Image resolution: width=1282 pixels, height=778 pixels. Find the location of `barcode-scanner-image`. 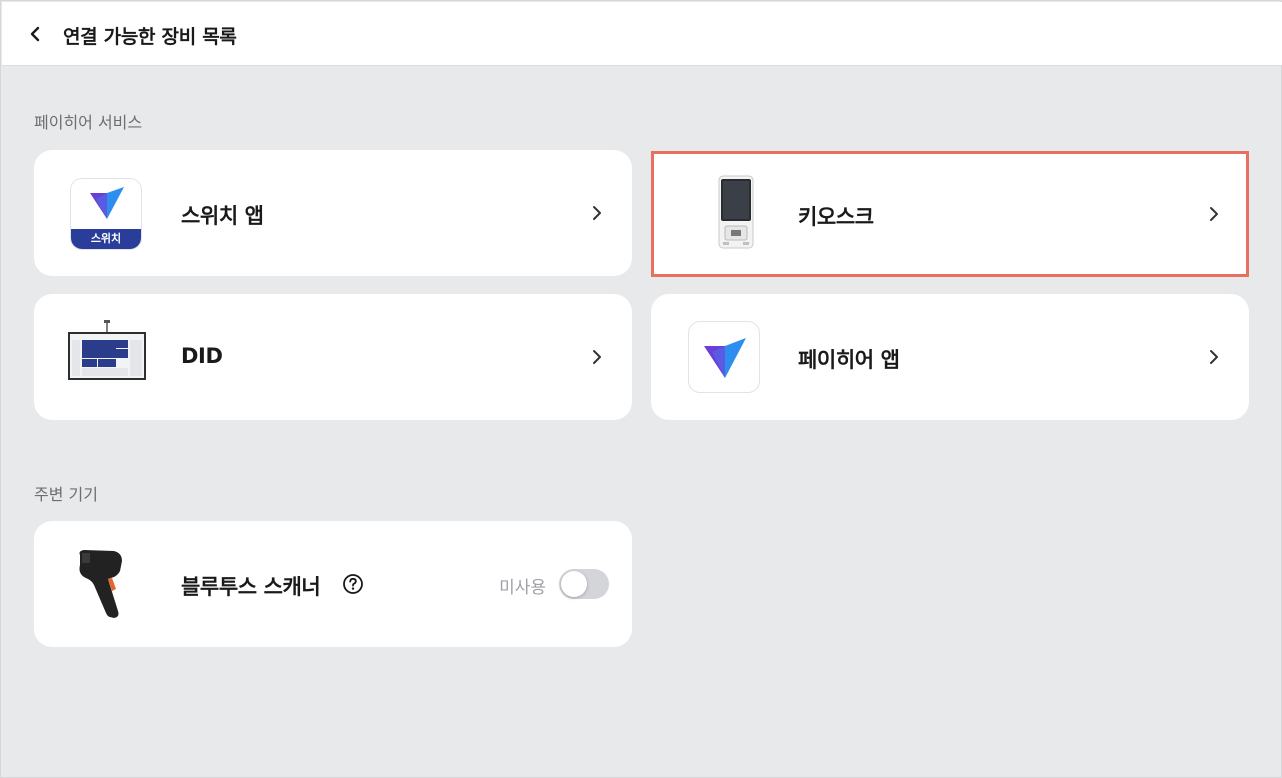

barcode-scanner-image is located at coordinates (109, 584).